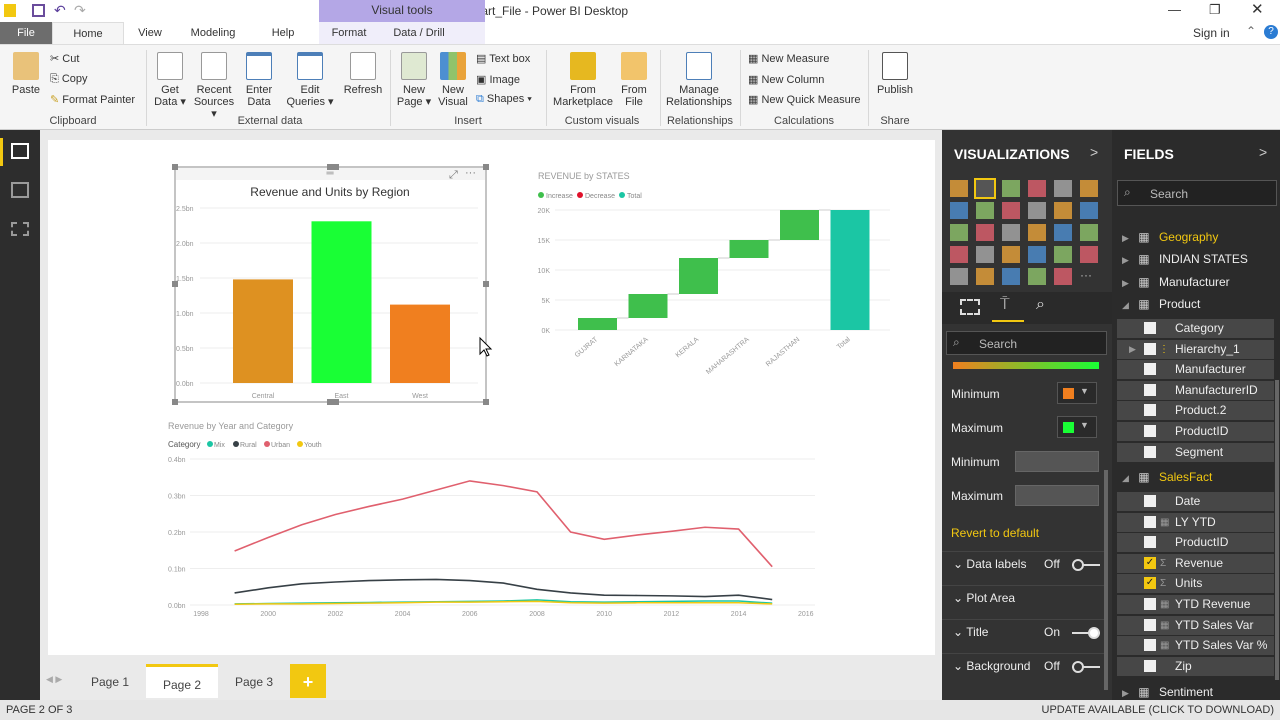 The width and height of the screenshot is (1280, 720). I want to click on sign-in-link: Sign in, so click(1211, 33).